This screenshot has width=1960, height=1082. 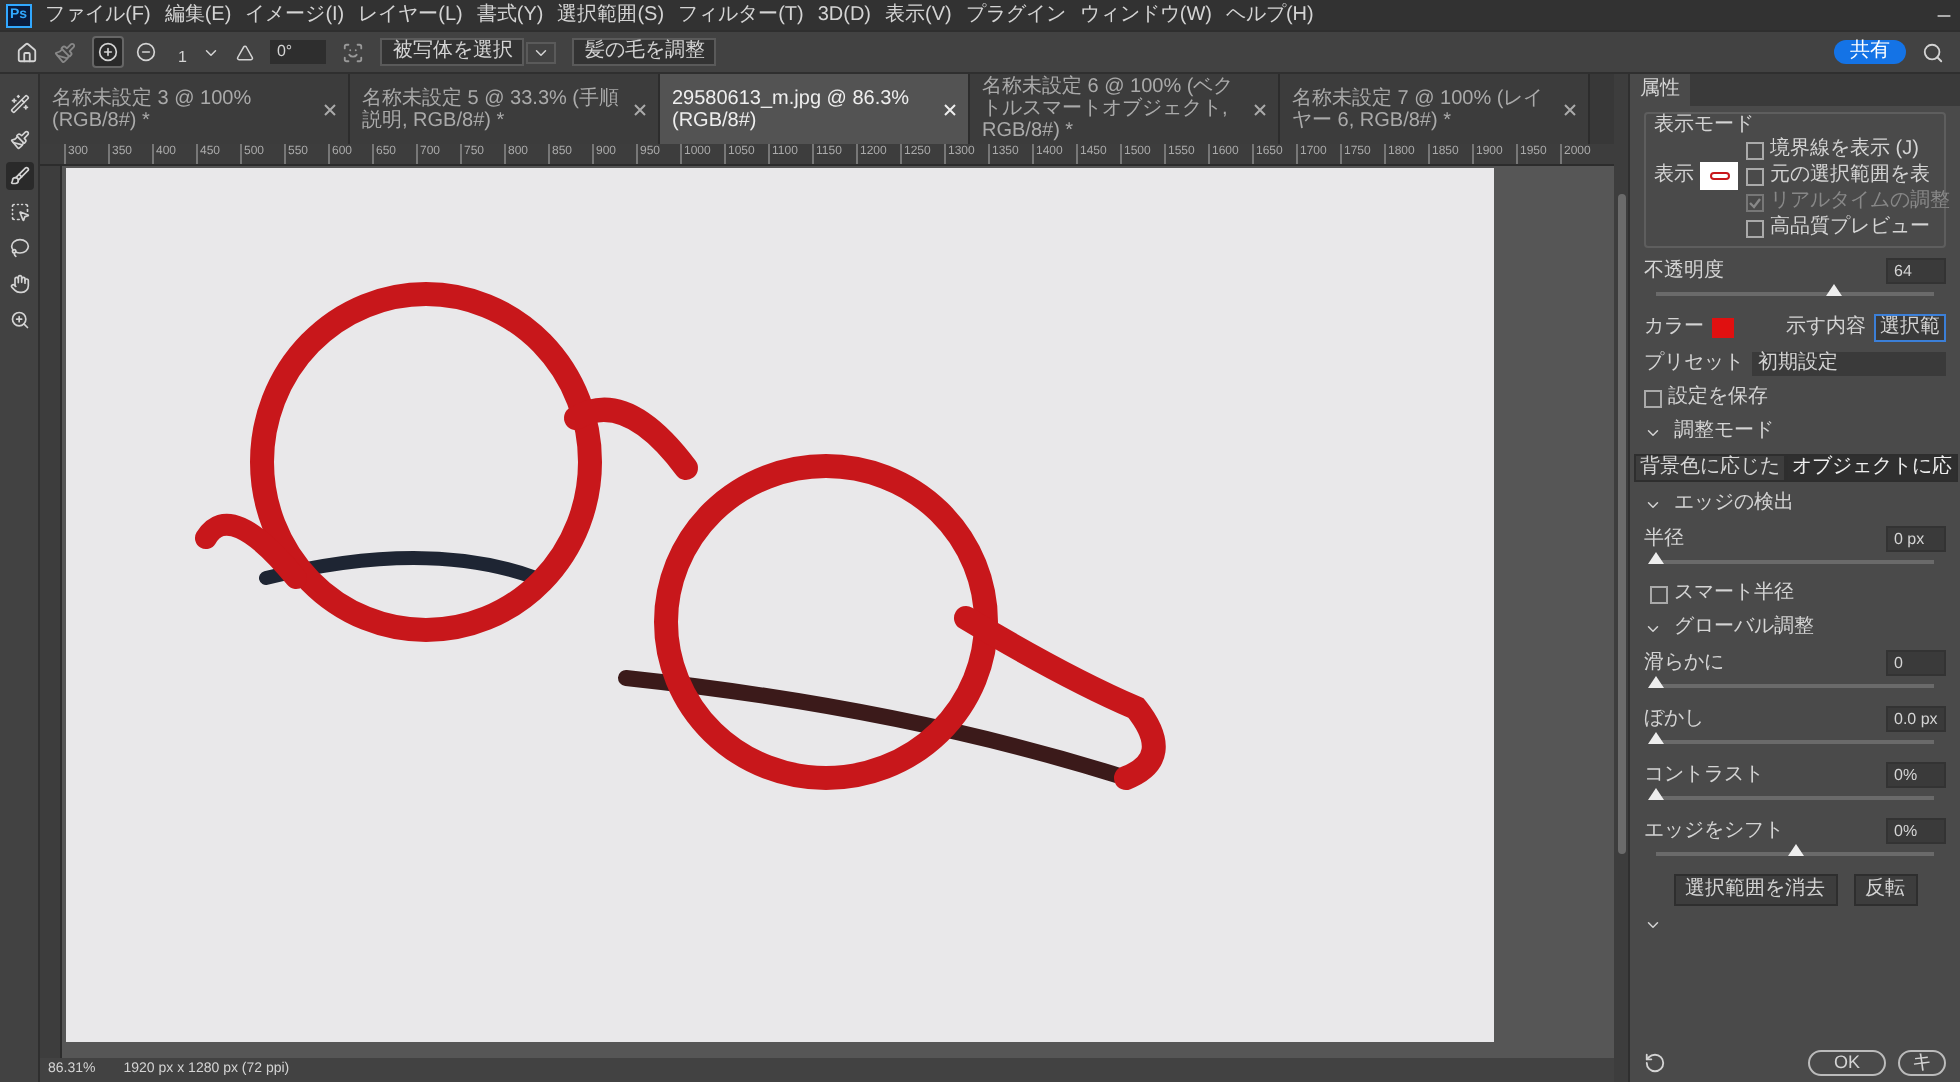 I want to click on lasso-icon, so click(x=19, y=248).